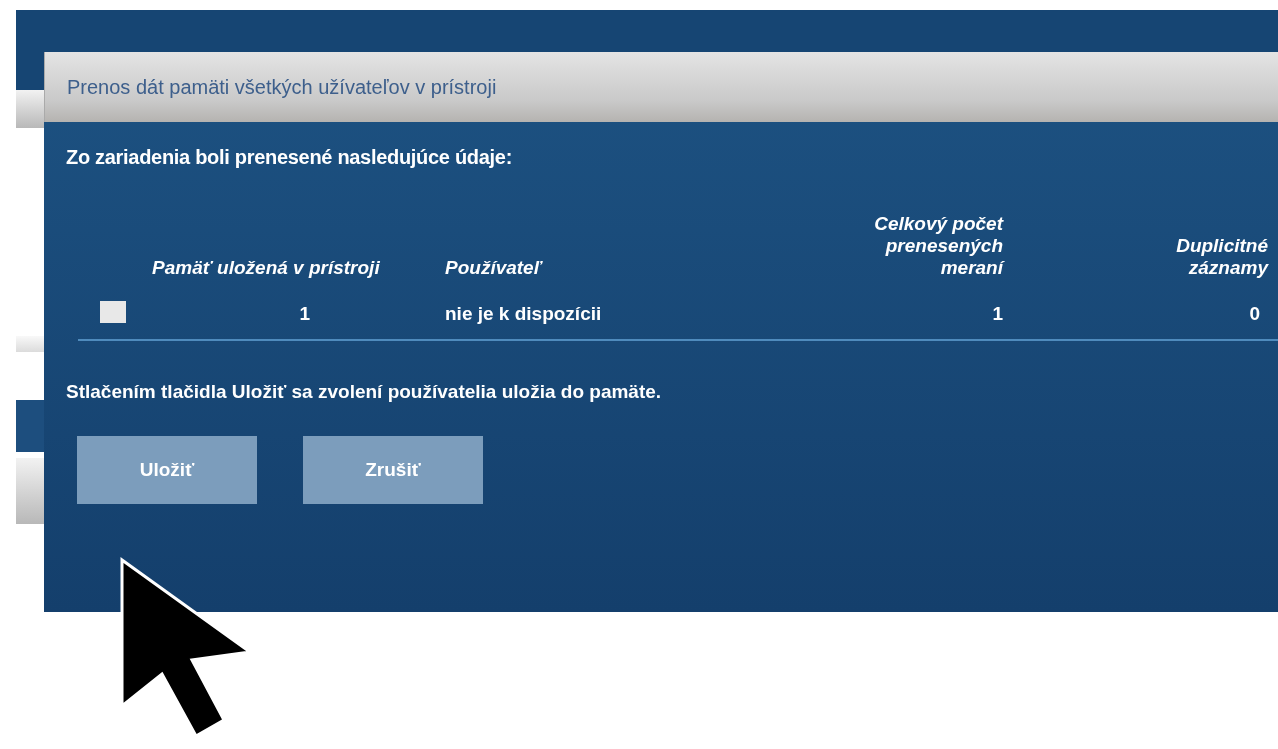 The height and width of the screenshot is (749, 1278). What do you see at coordinates (364, 392) in the screenshot?
I see `instruction-text: Stlačením tlačidla Uložiť sa zvolení používatelia uložia do pamäte.` at bounding box center [364, 392].